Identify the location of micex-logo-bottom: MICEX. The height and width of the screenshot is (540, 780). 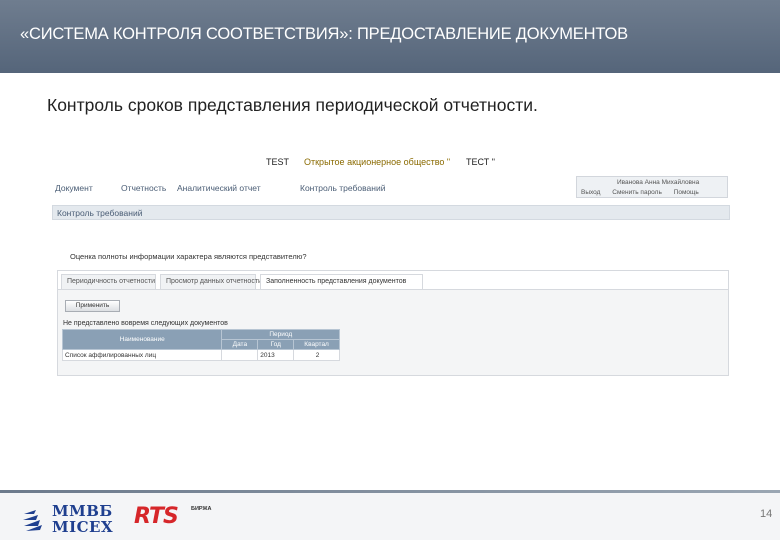
(83, 527).